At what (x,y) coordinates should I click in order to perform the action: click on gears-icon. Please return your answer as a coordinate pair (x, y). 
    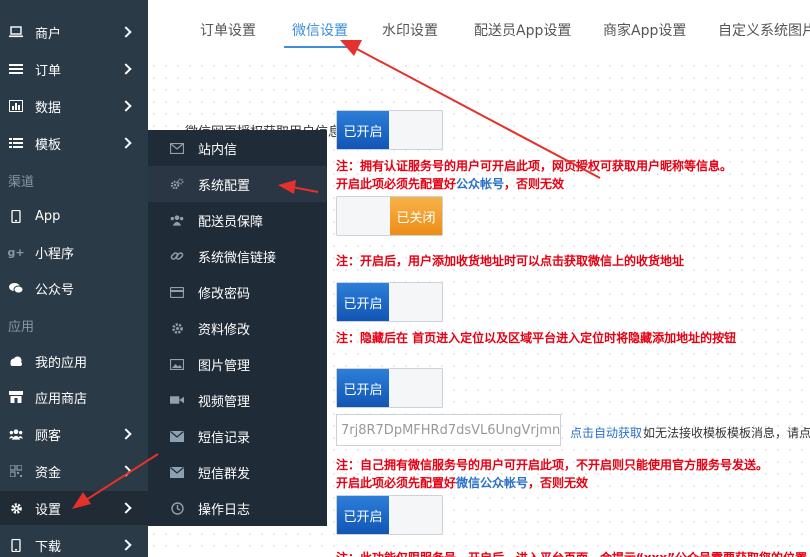
    Looking at the image, I should click on (177, 184).